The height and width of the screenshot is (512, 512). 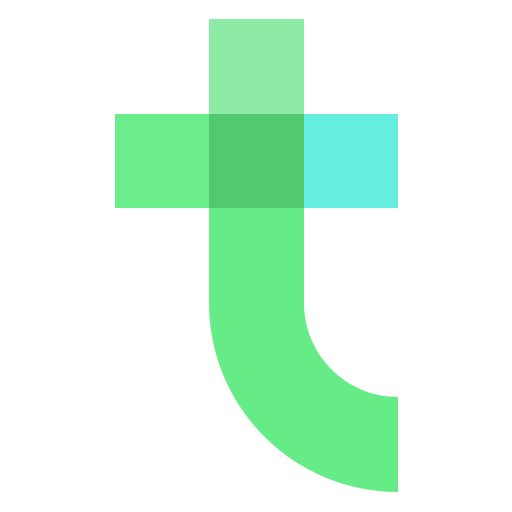 I want to click on crossbar-center-segment, so click(x=256, y=161).